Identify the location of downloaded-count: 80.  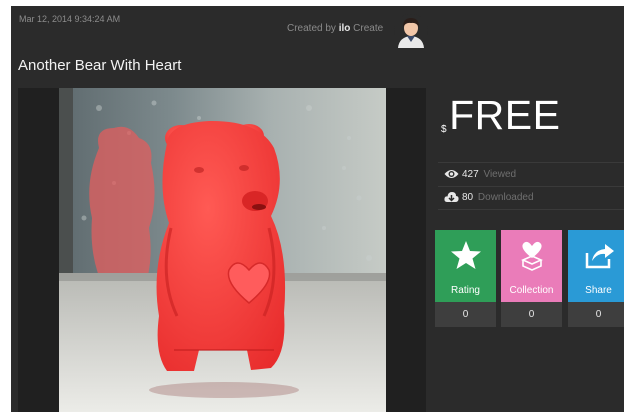
(468, 197).